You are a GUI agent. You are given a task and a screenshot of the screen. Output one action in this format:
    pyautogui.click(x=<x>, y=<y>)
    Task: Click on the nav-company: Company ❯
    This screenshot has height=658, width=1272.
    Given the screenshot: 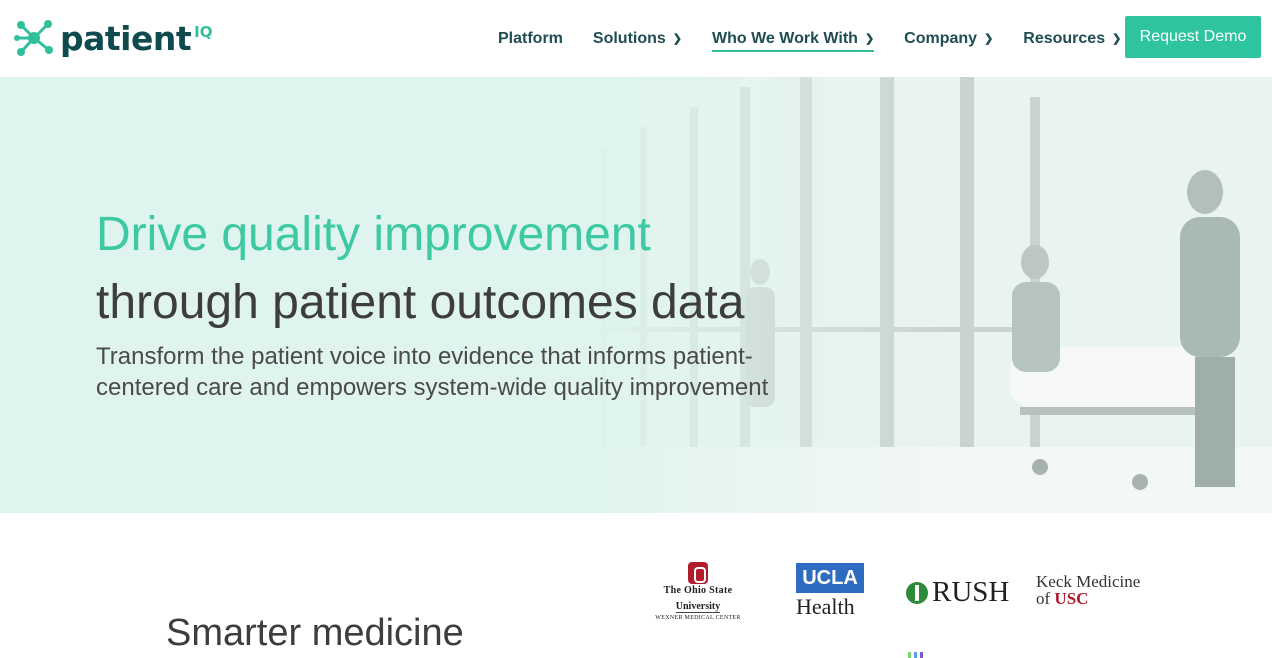 What is the action you would take?
    pyautogui.click(x=948, y=39)
    